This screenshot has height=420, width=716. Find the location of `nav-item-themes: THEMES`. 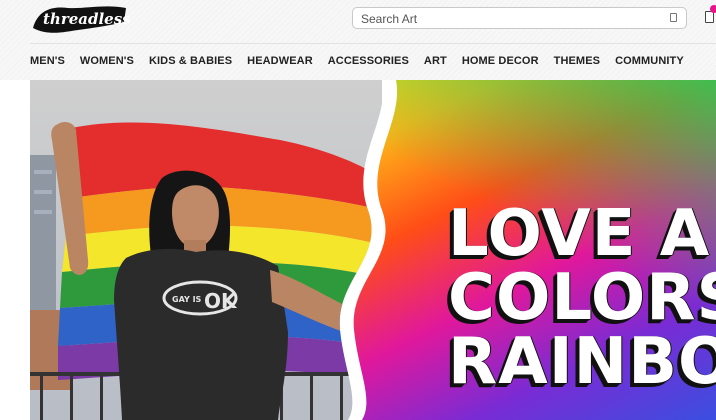

nav-item-themes: THEMES is located at coordinates (577, 63).